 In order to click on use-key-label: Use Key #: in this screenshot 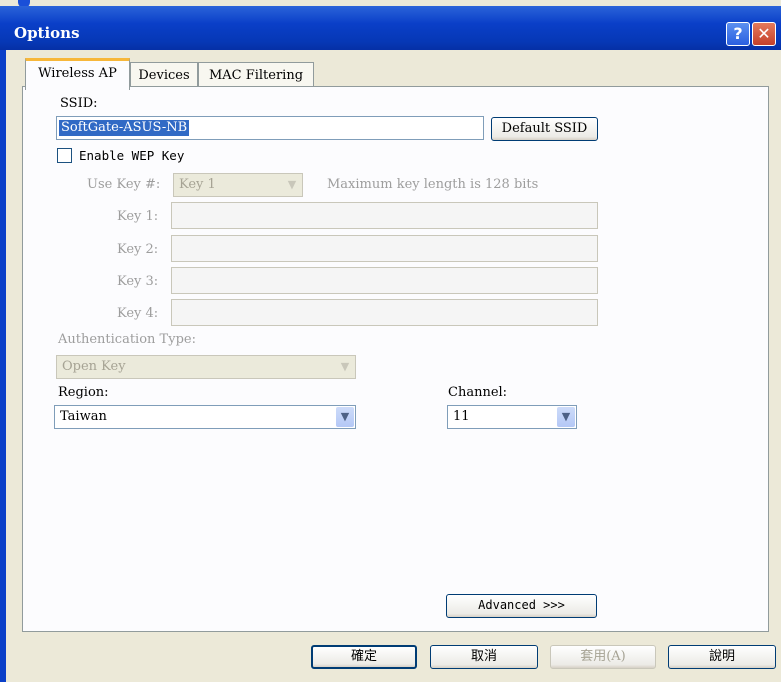, I will do `click(124, 184)`.